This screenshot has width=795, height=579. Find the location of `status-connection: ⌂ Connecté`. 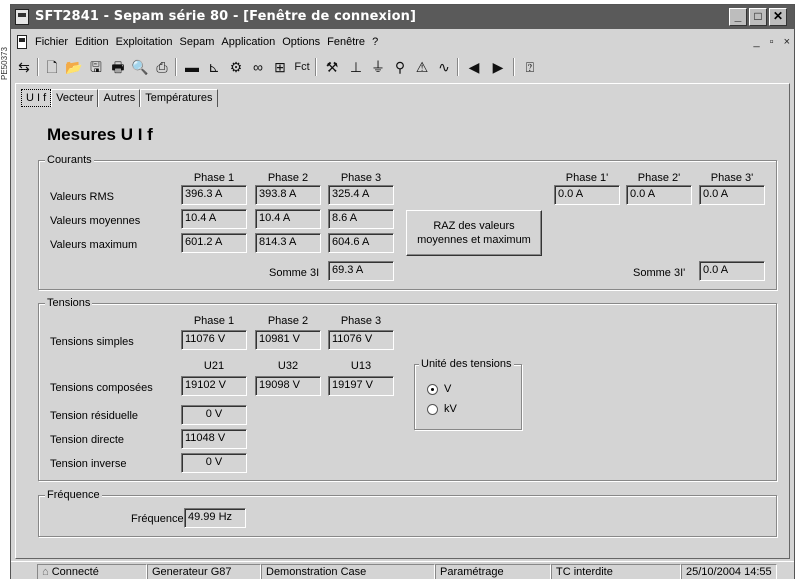

status-connection: ⌂ Connecté is located at coordinates (92, 571).